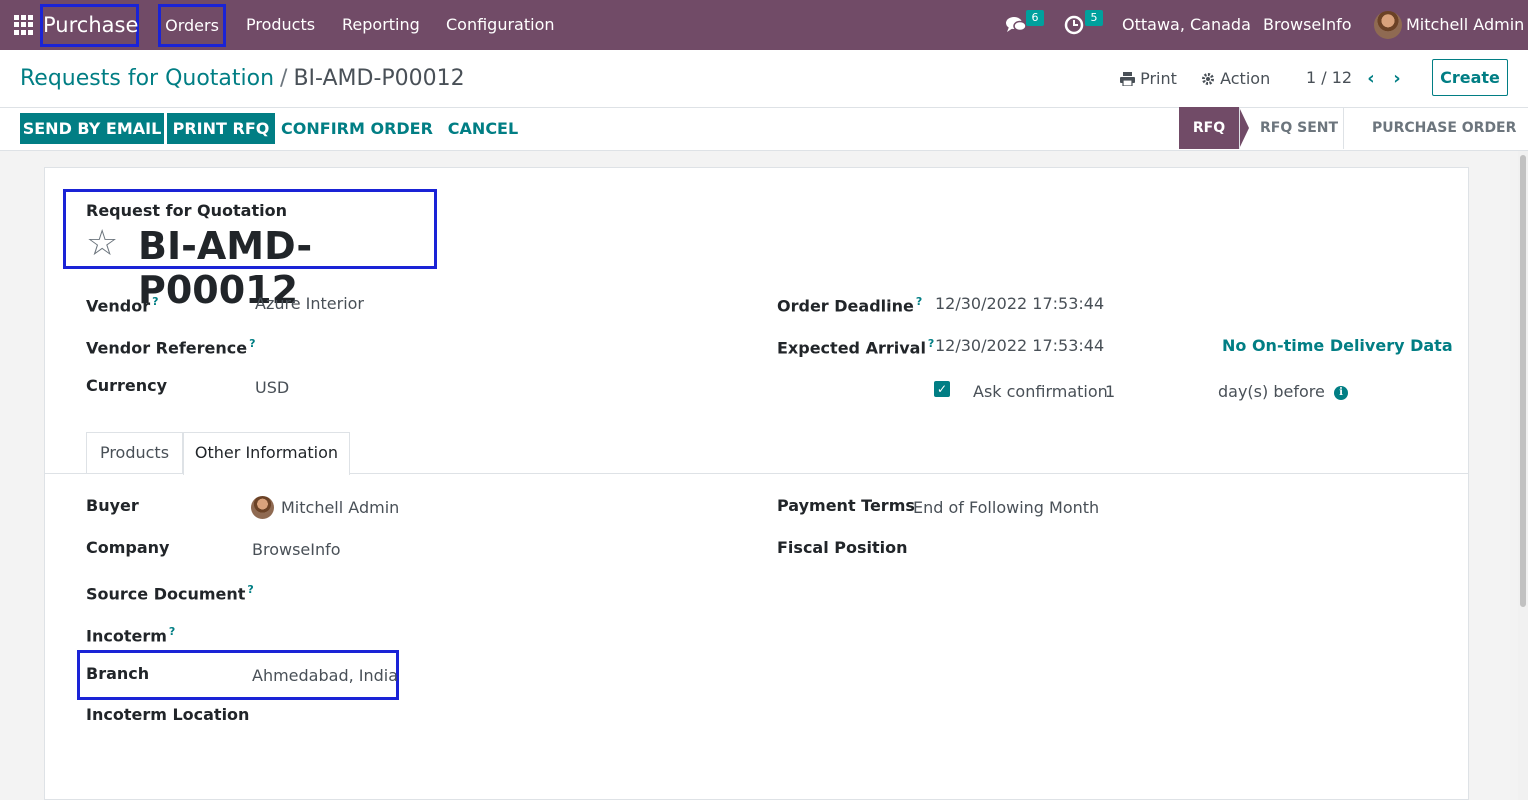  I want to click on order-deadline-field: 12/30/2022 17:53:44, so click(1019, 304).